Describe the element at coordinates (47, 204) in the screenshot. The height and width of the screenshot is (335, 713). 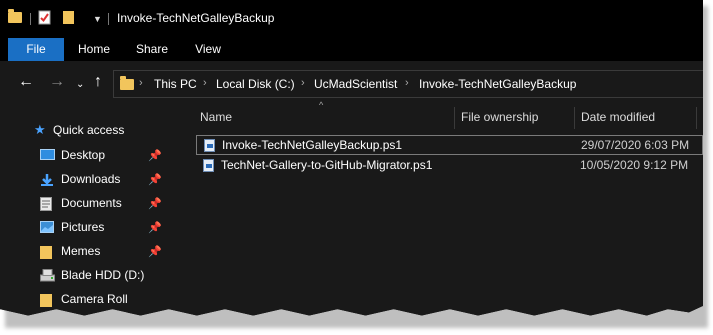
I see `documents-icon` at that location.